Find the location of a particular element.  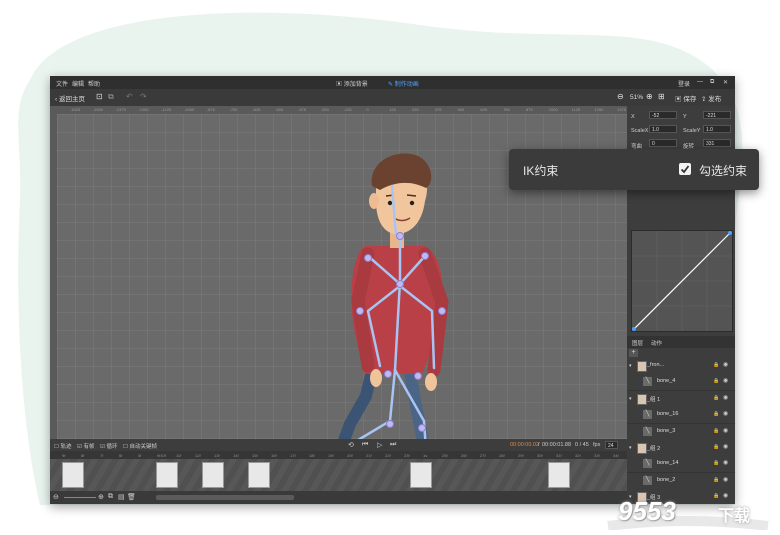

rewind-icon: ⟲ is located at coordinates (351, 445).